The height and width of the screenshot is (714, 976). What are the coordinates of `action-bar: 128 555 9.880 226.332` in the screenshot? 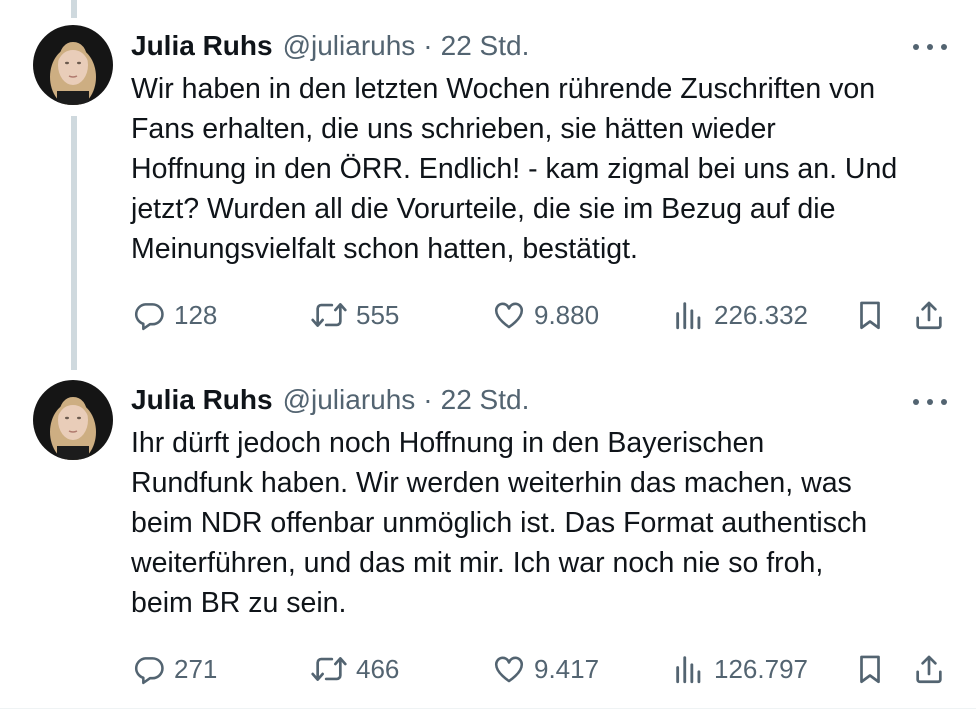 It's located at (488, 315).